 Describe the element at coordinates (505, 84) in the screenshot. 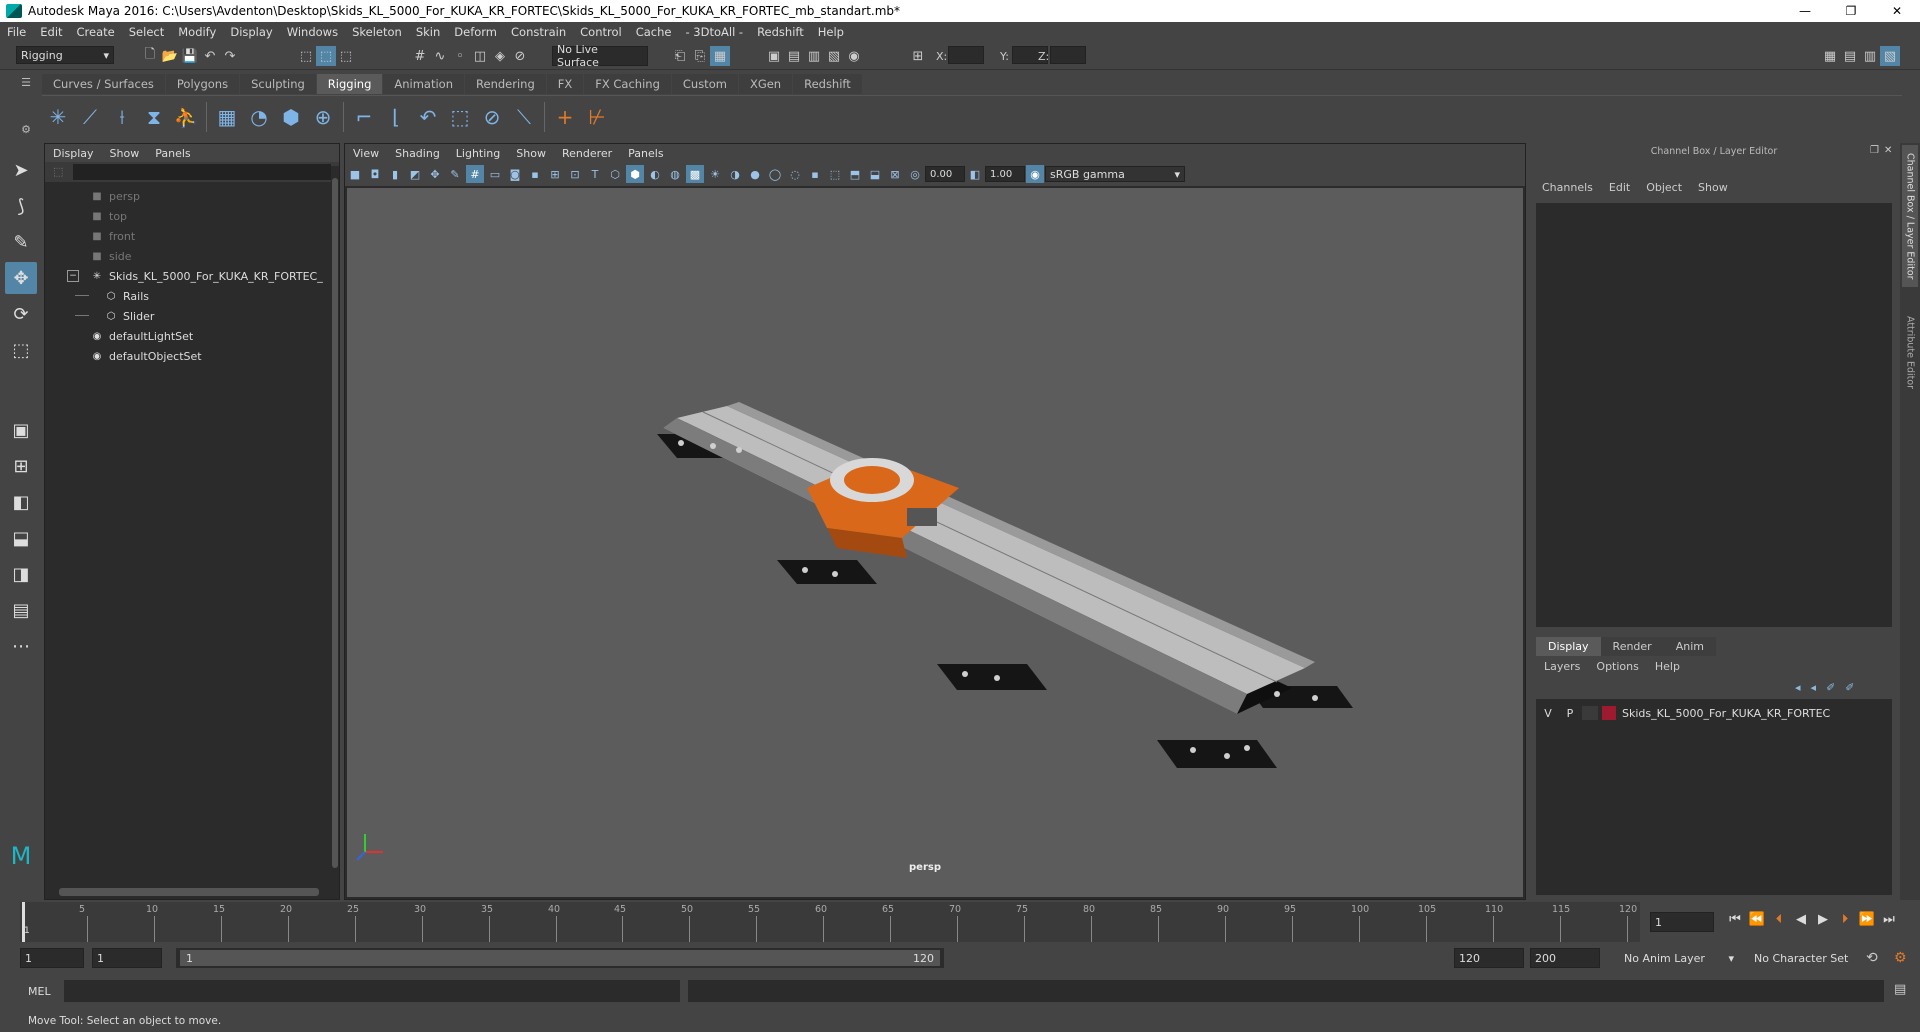

I see `tab-rendering: Rendering` at that location.